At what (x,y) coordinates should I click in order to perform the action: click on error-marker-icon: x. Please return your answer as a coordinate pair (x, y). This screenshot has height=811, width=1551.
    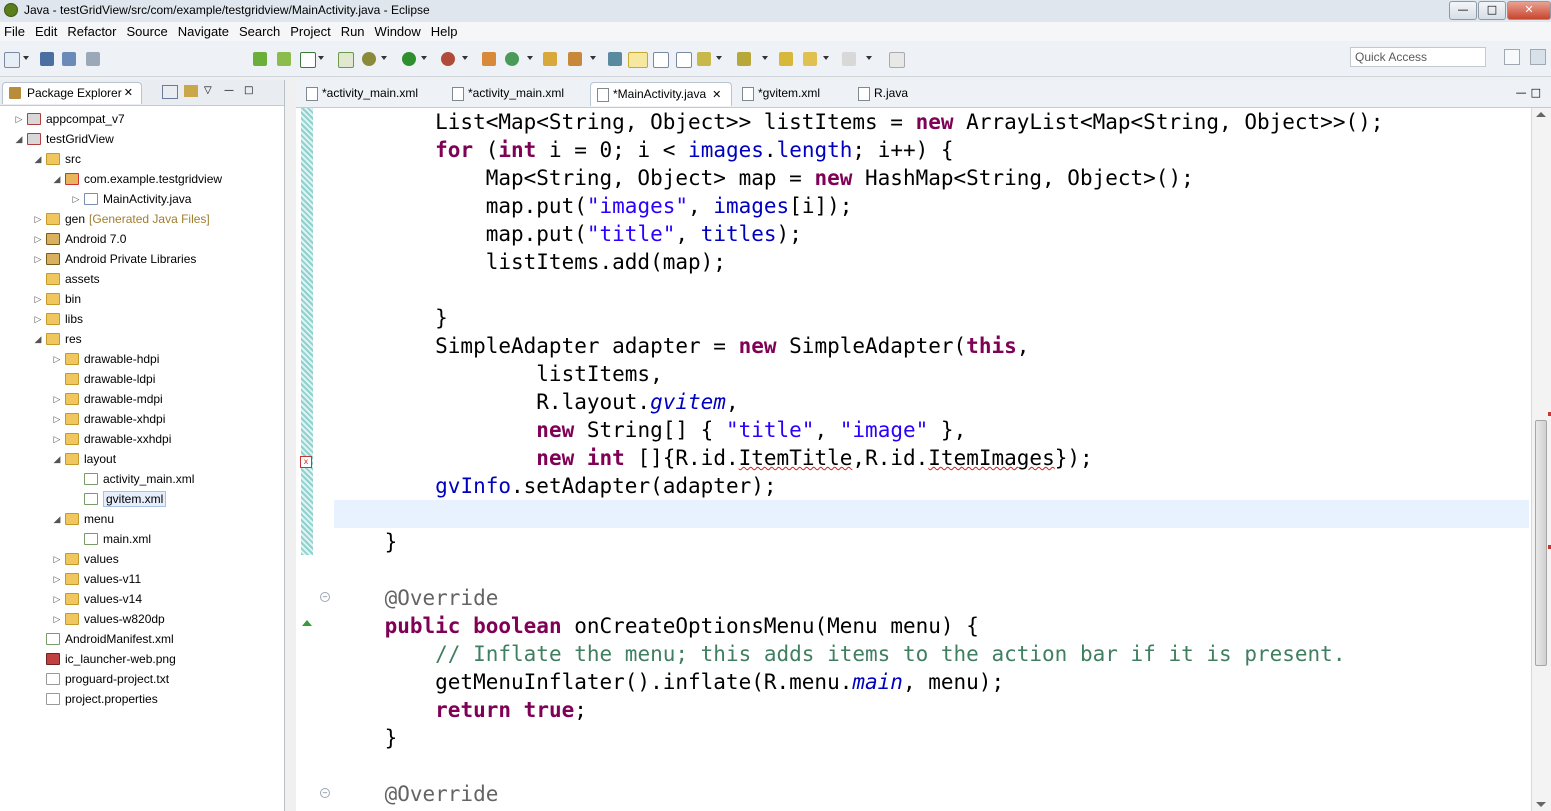
    Looking at the image, I should click on (306, 462).